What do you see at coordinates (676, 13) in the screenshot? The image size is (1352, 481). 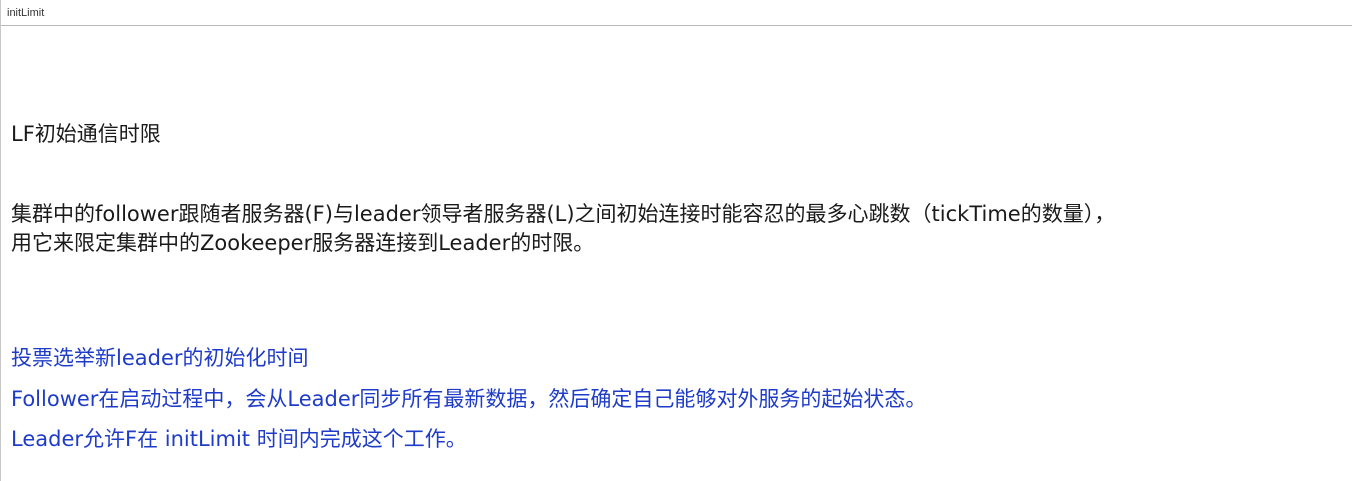 I see `window-title: initLimit` at bounding box center [676, 13].